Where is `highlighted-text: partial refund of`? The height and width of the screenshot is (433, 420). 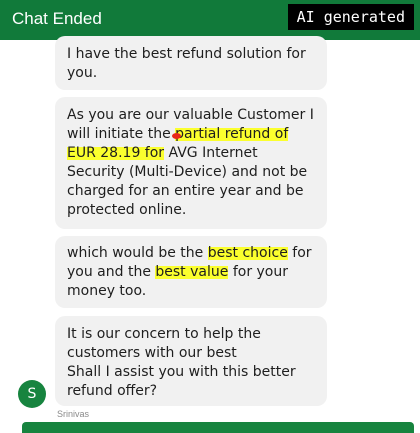 highlighted-text: partial refund of is located at coordinates (232, 134).